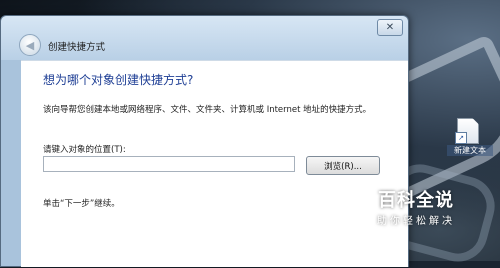 Image resolution: width=500 pixels, height=268 pixels. I want to click on back-arrow-icon: ◀, so click(30, 45).